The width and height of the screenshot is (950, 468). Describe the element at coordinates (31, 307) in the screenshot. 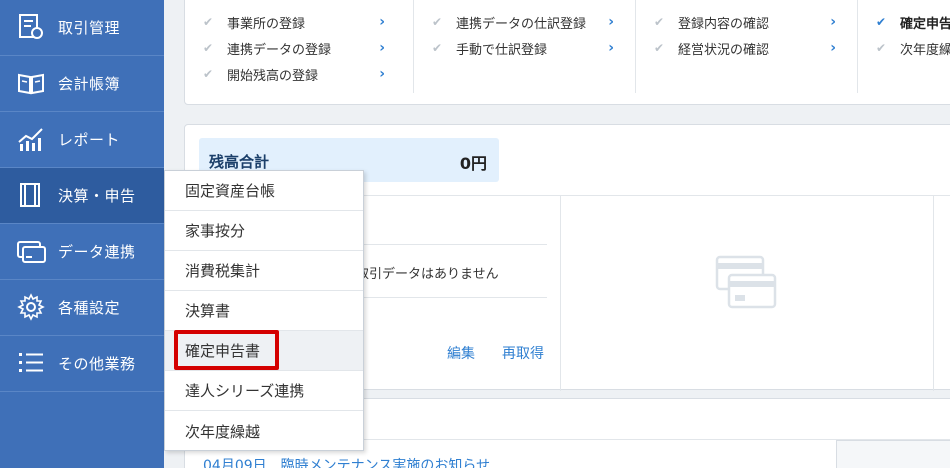

I see `gear-icon` at that location.